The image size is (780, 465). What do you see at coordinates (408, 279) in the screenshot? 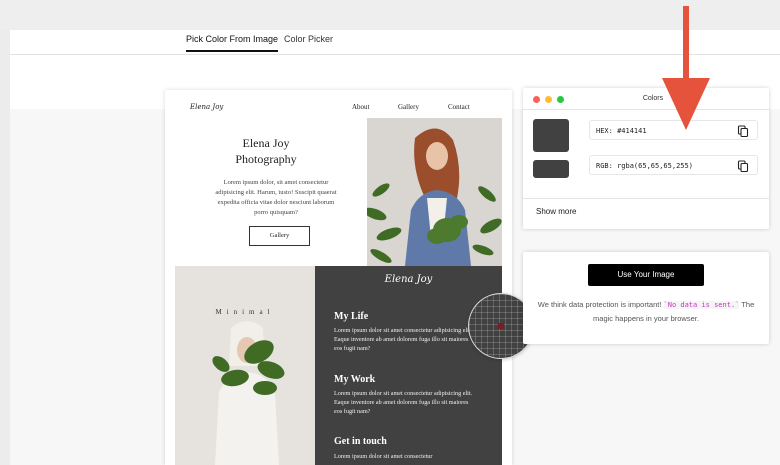
I see `preview-dark-logo: Elena Joy` at bounding box center [408, 279].